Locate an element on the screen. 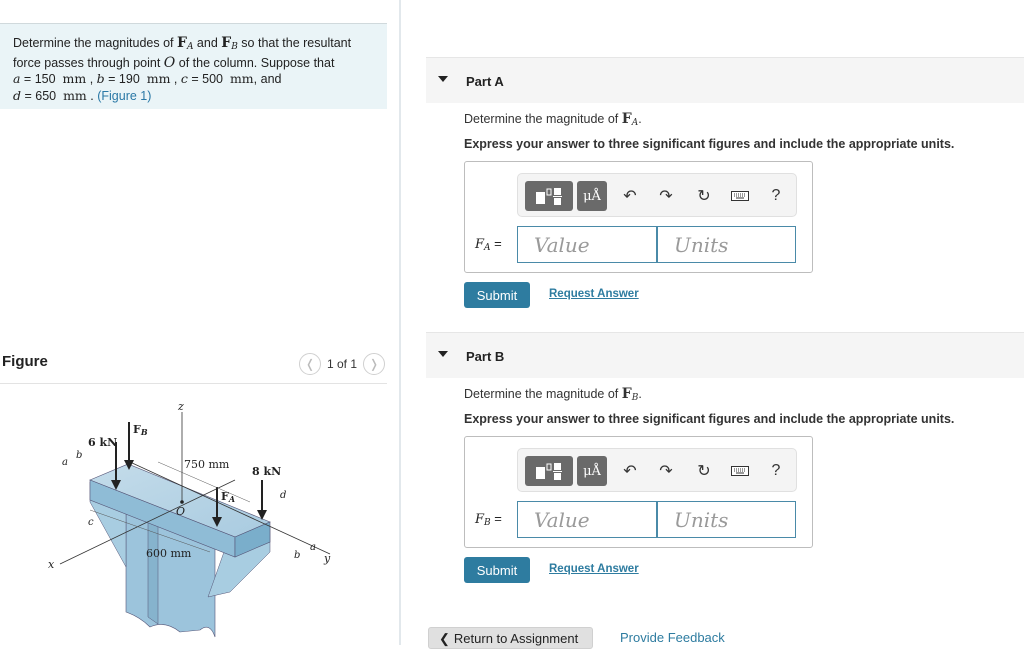 This screenshot has height=649, width=1024. label-fa: FA is located at coordinates (228, 497).